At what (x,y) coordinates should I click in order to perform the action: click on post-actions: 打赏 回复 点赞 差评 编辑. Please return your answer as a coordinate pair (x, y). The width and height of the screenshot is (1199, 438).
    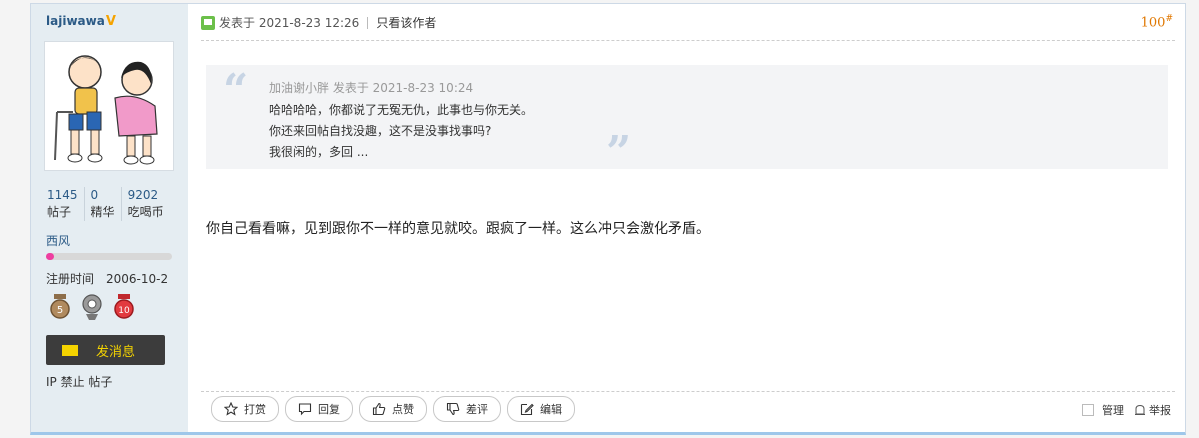
    Looking at the image, I should click on (393, 409).